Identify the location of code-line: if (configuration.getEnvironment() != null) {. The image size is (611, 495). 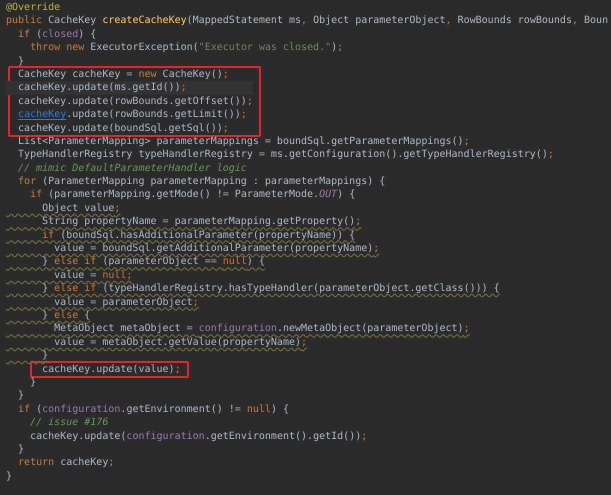
(153, 409).